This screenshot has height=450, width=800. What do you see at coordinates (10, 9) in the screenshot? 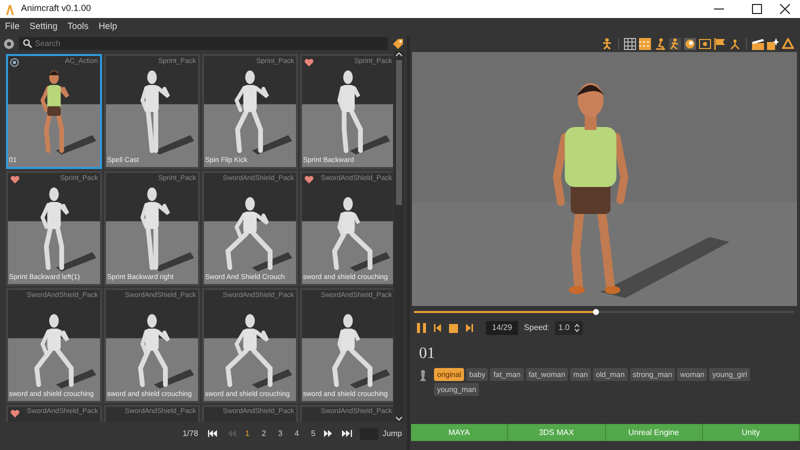
I see `app-logo-icon` at bounding box center [10, 9].